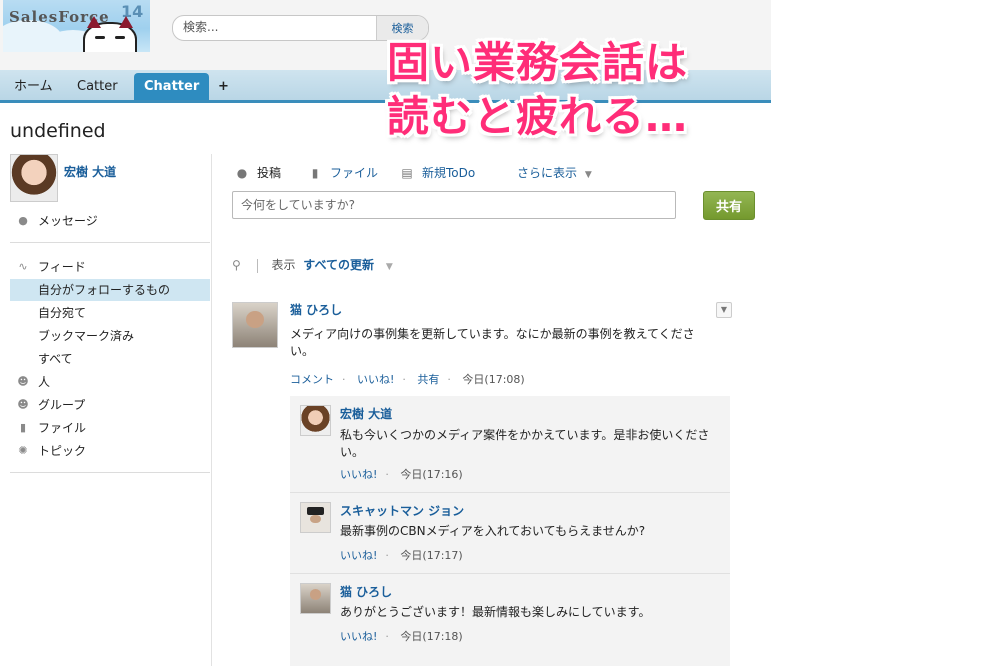 The height and width of the screenshot is (666, 1002). What do you see at coordinates (454, 205) in the screenshot?
I see `post-input` at bounding box center [454, 205].